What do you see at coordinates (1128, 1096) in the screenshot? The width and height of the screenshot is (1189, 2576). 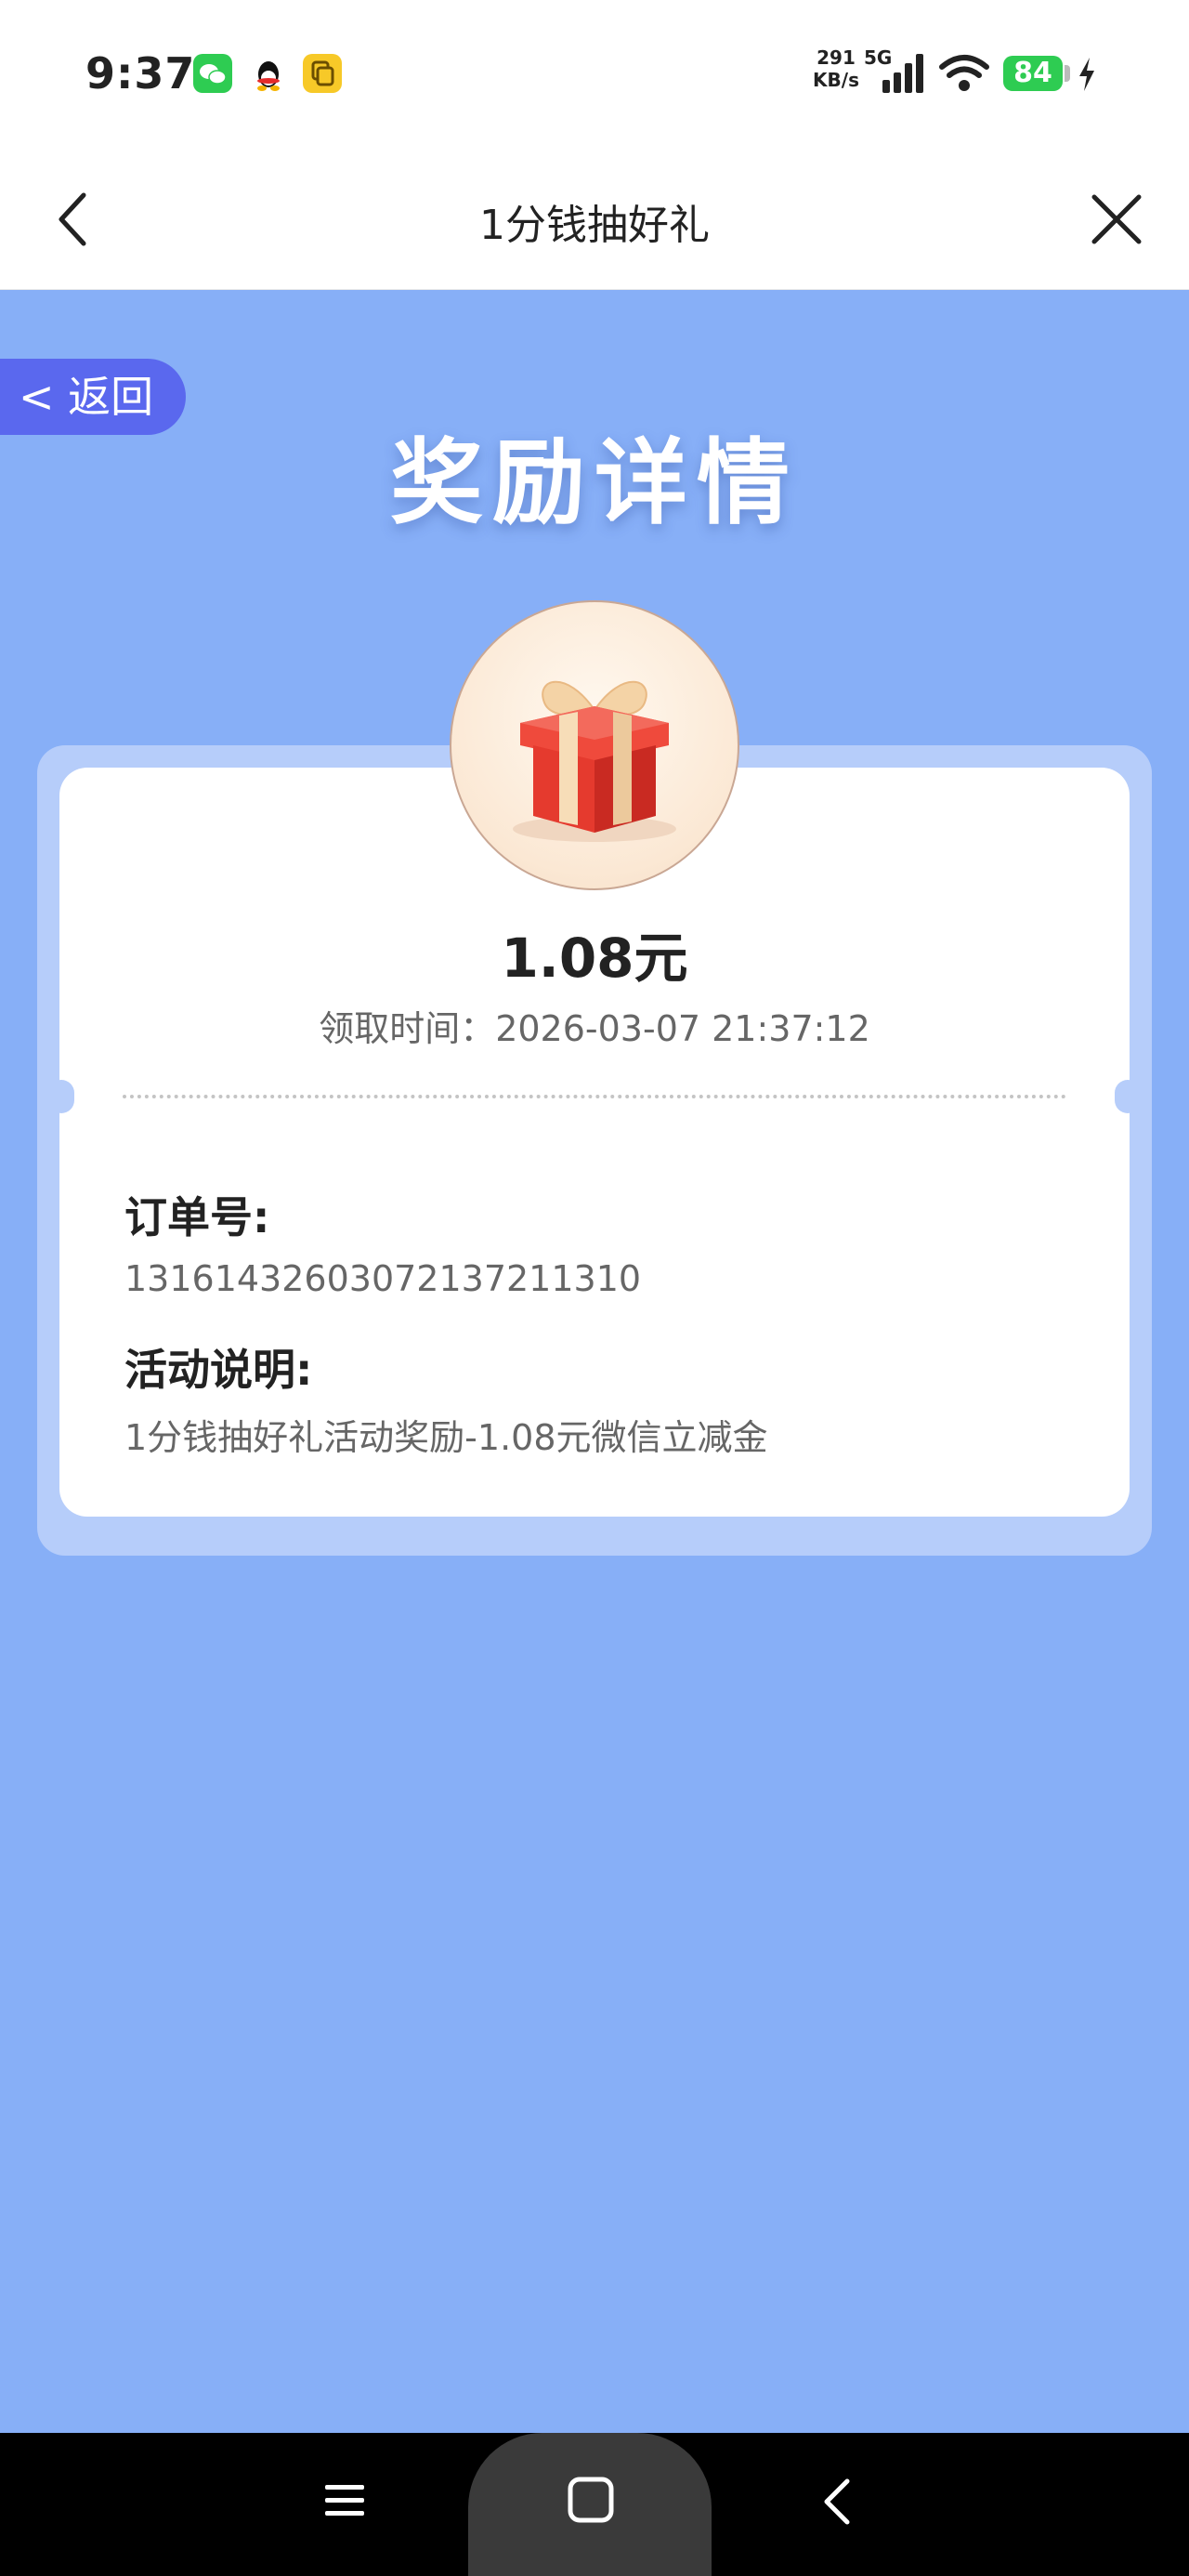 I see `card-notch-right` at bounding box center [1128, 1096].